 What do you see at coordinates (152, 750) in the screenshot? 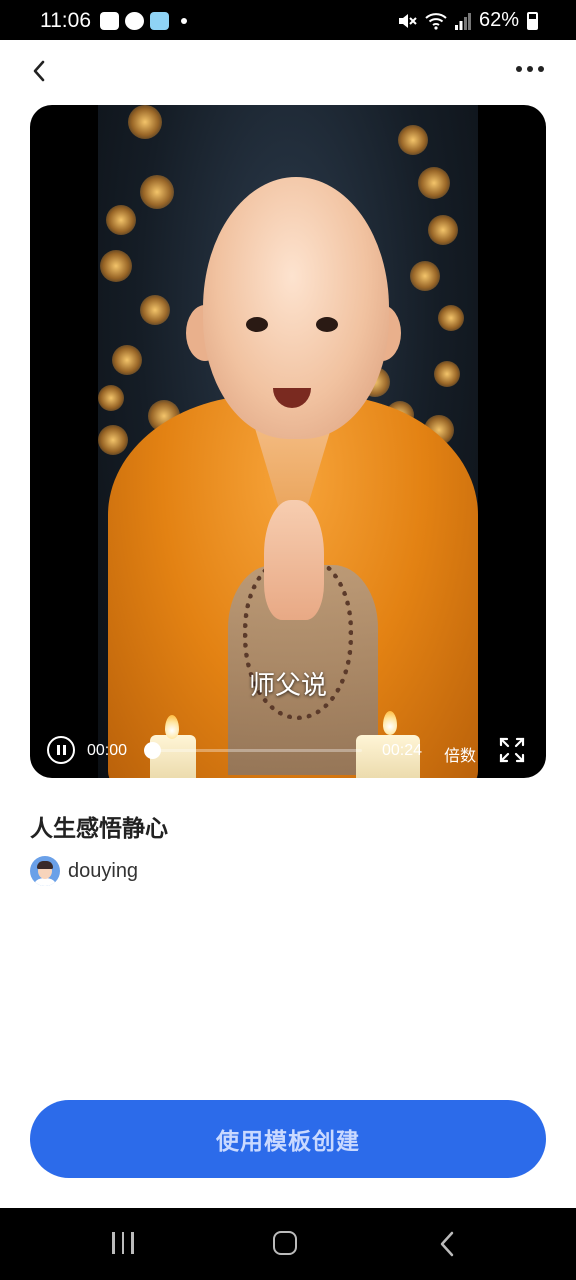
I see `progress-thumb` at bounding box center [152, 750].